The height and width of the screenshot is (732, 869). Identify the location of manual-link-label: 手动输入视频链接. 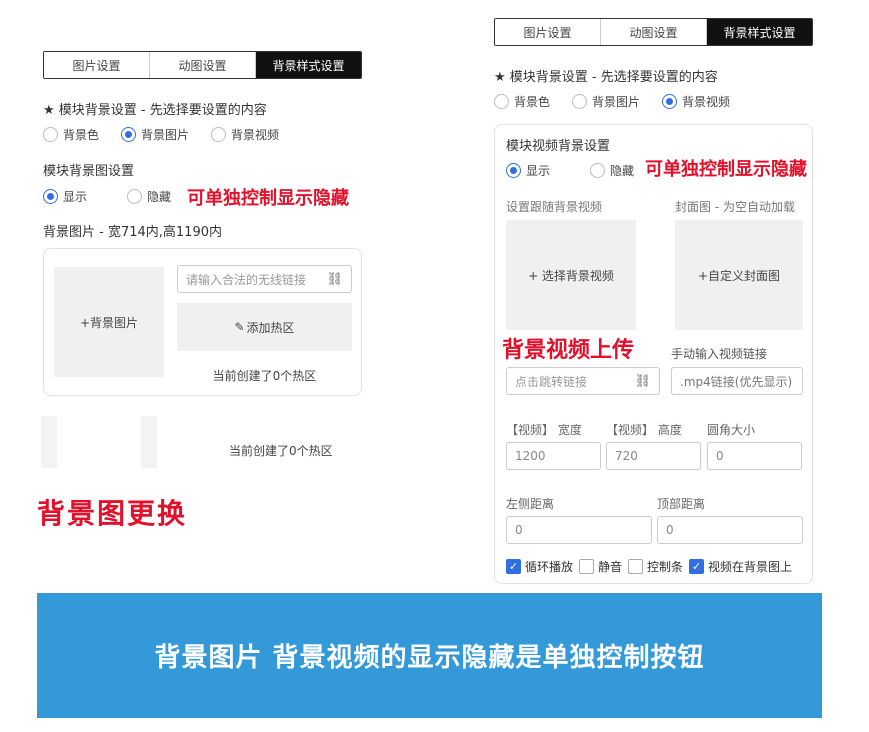
(719, 354).